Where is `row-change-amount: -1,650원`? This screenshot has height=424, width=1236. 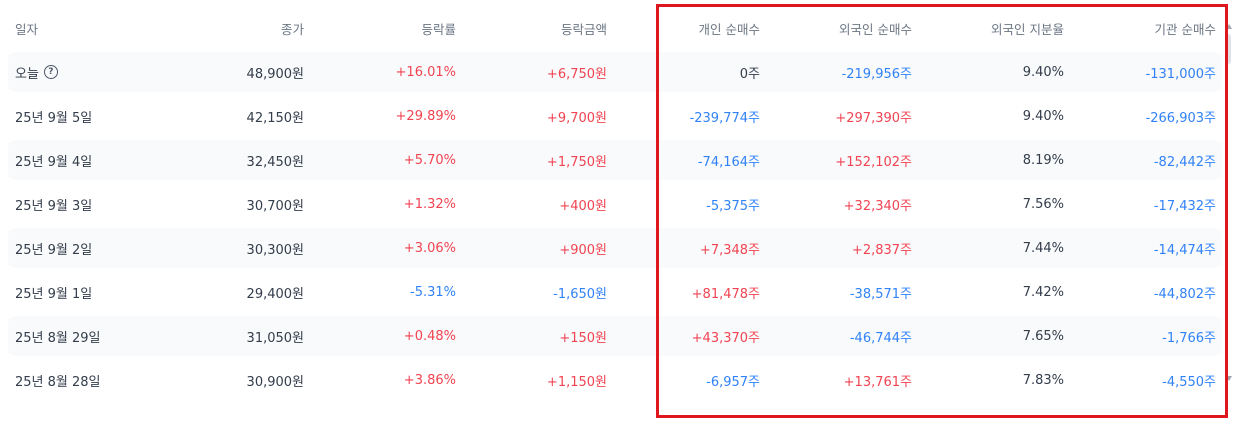 row-change-amount: -1,650원 is located at coordinates (580, 294).